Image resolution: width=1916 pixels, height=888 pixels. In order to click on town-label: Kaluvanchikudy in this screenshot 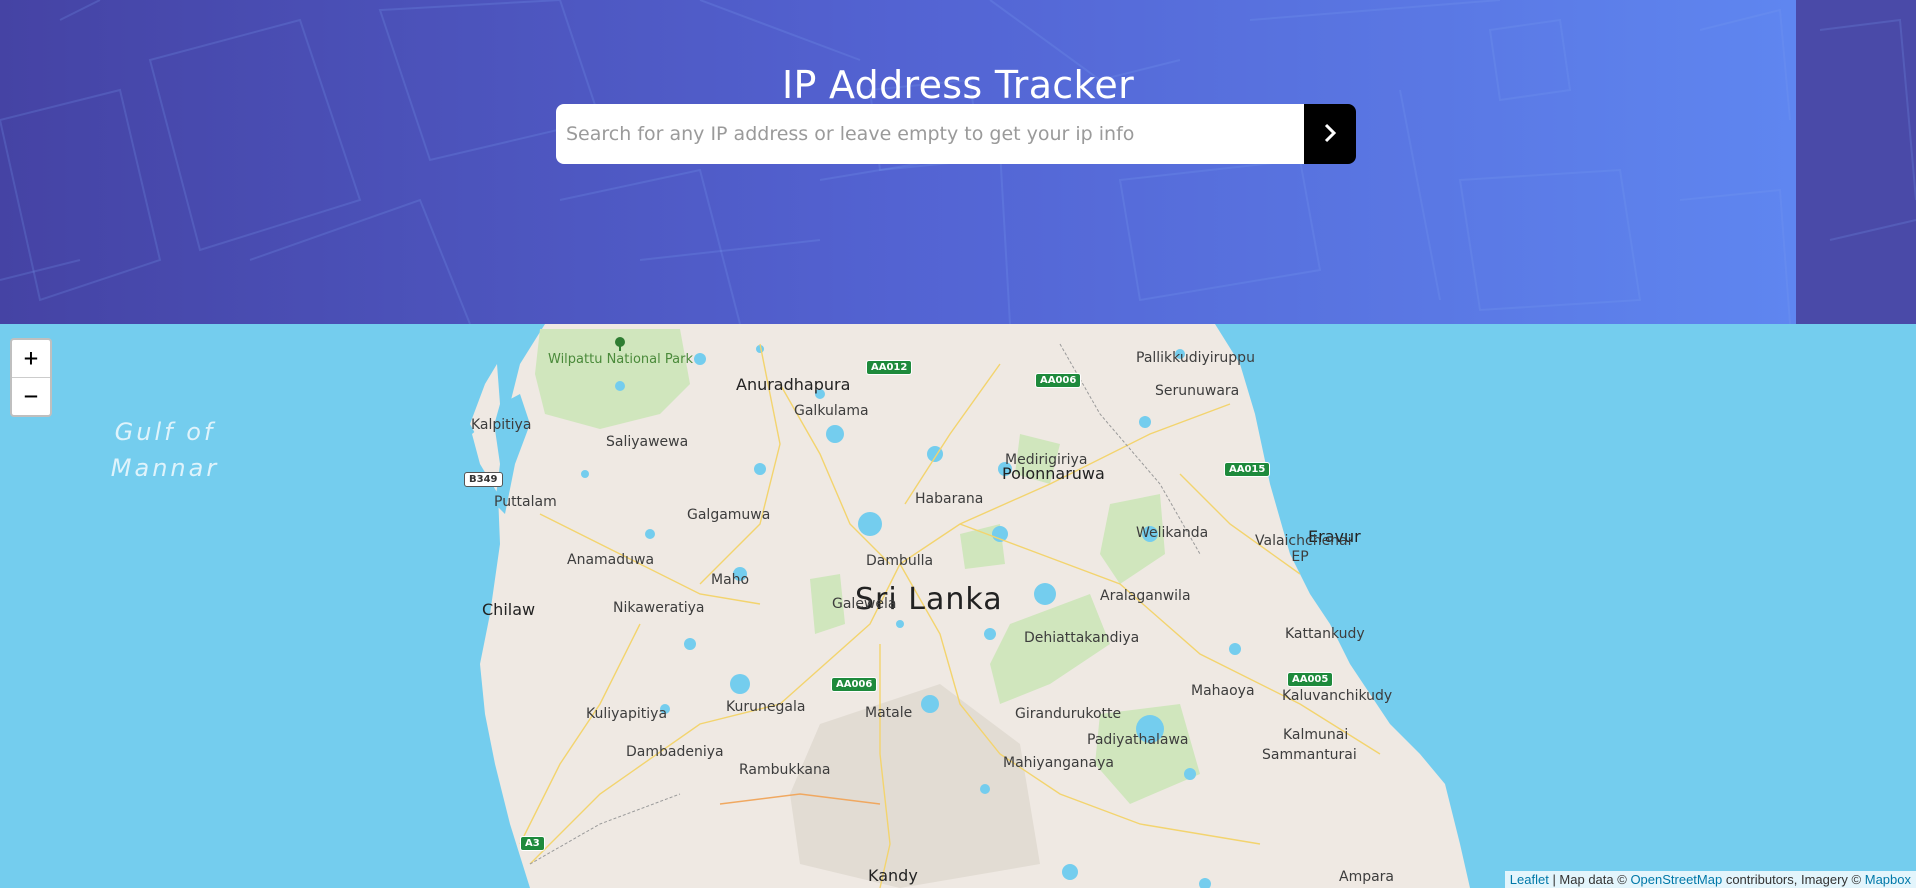, I will do `click(1337, 696)`.